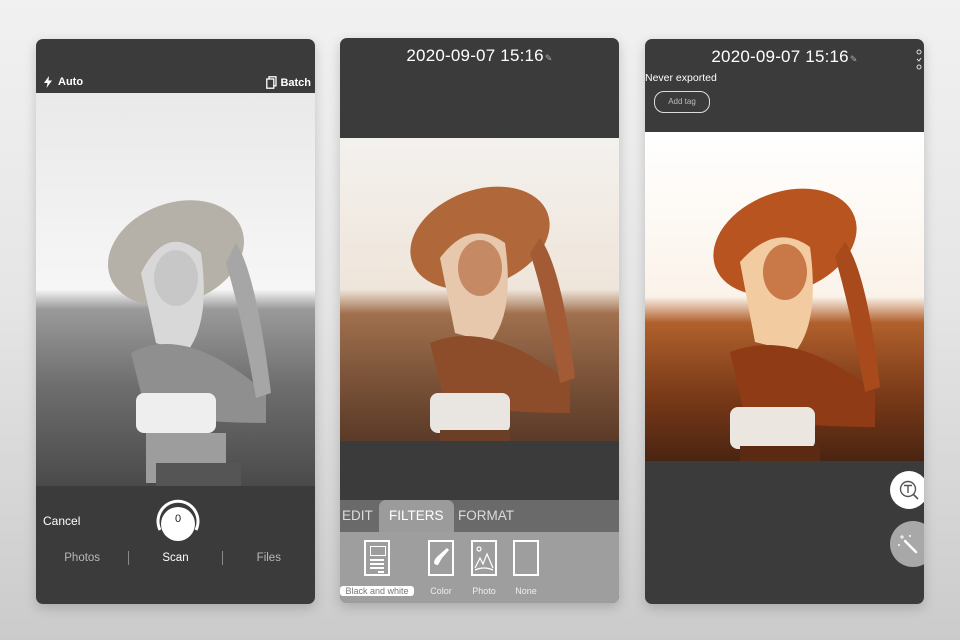 Image resolution: width=960 pixels, height=640 pixels. What do you see at coordinates (178, 519) in the screenshot?
I see `shutter-count: 0` at bounding box center [178, 519].